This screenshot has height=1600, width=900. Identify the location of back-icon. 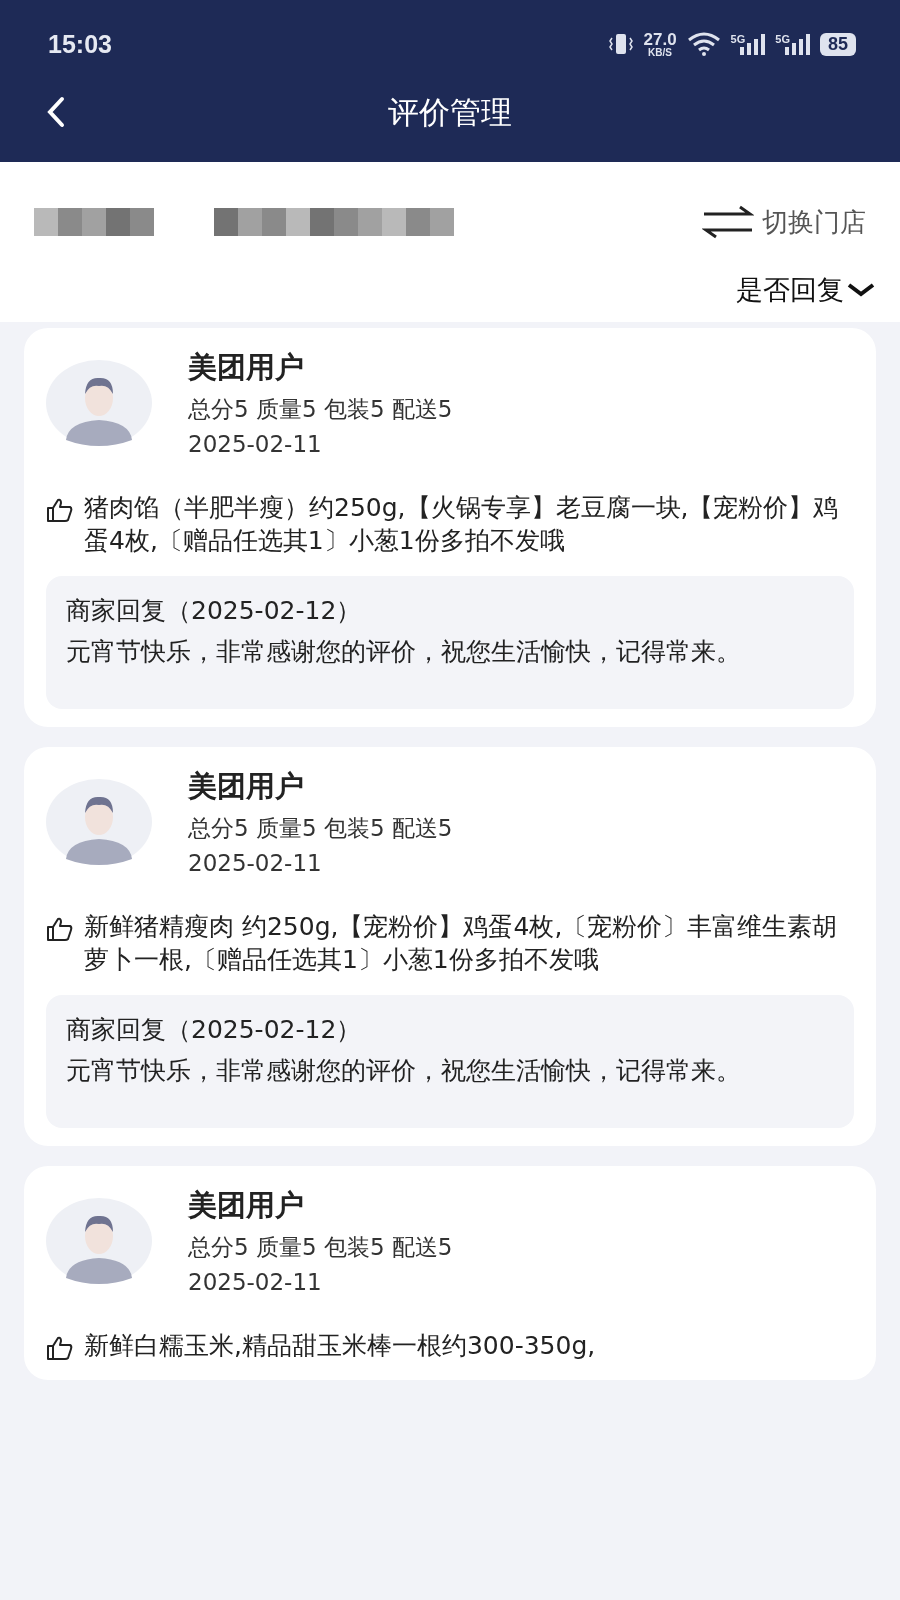
(56, 112).